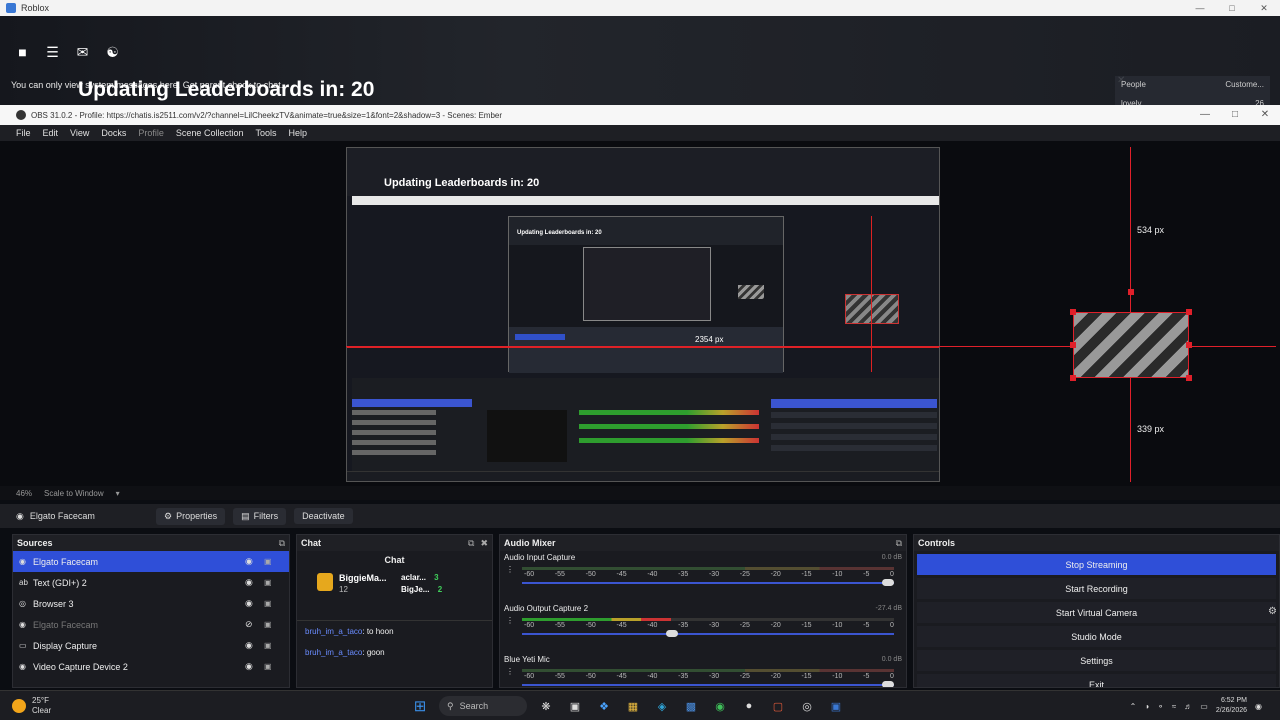 Image resolution: width=1280 pixels, height=720 pixels. What do you see at coordinates (546, 706) in the screenshot?
I see `widgets-icon: ❋` at bounding box center [546, 706].